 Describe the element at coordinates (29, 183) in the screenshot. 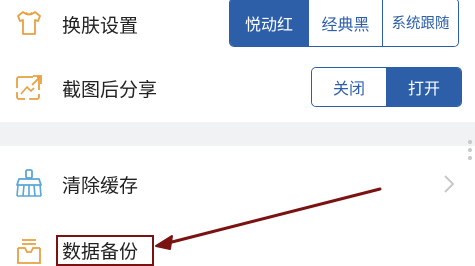

I see `broom-icon` at that location.